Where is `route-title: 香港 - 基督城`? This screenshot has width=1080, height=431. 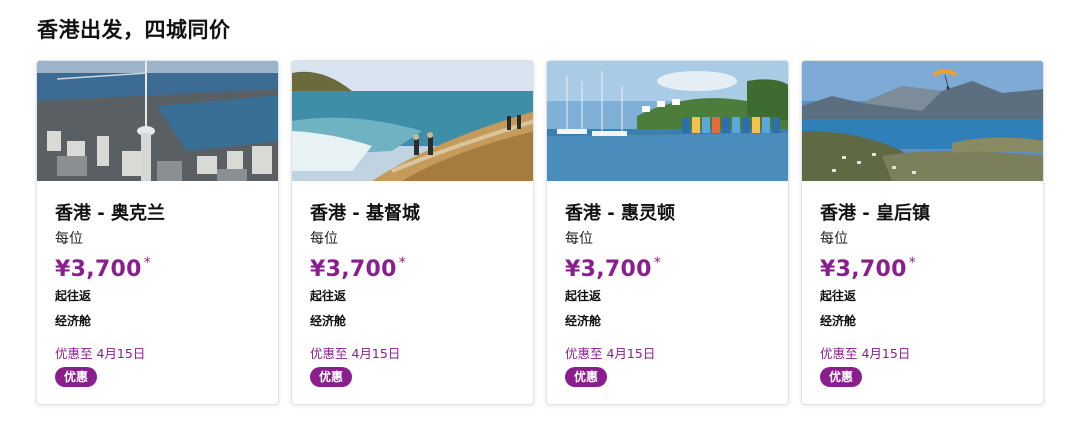
route-title: 香港 - 基督城 is located at coordinates (365, 213).